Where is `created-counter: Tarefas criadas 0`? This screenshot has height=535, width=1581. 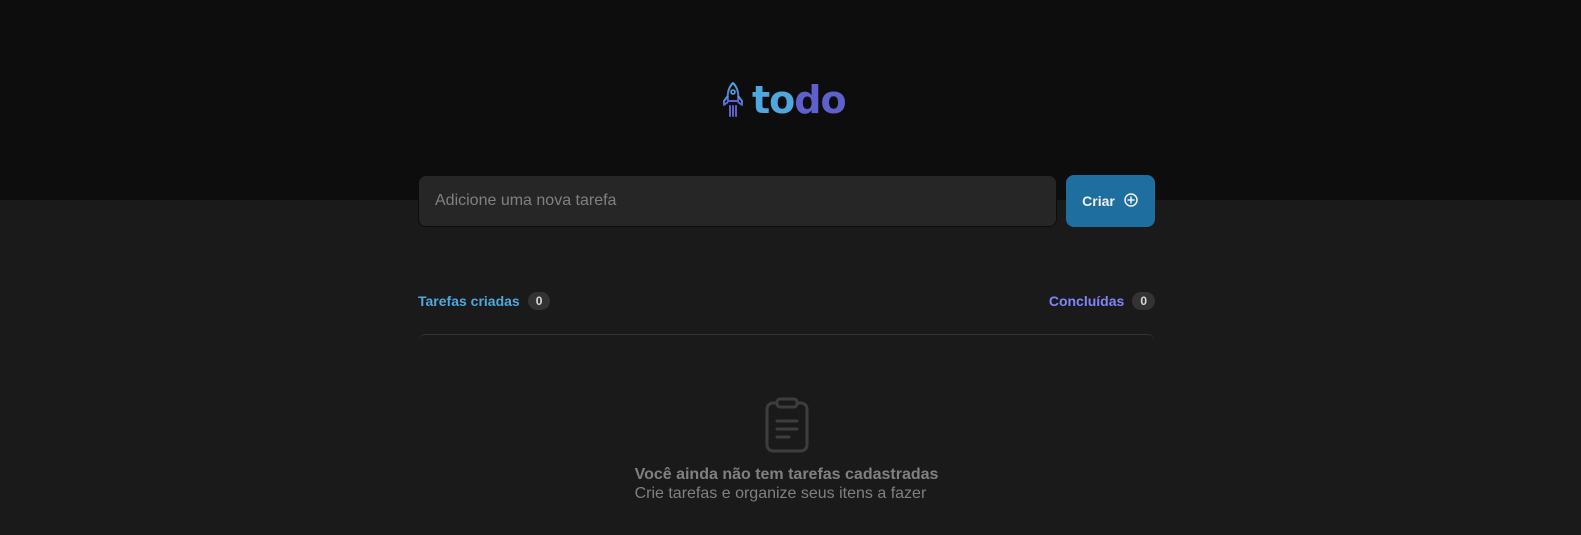
created-counter: Tarefas criadas 0 is located at coordinates (484, 301).